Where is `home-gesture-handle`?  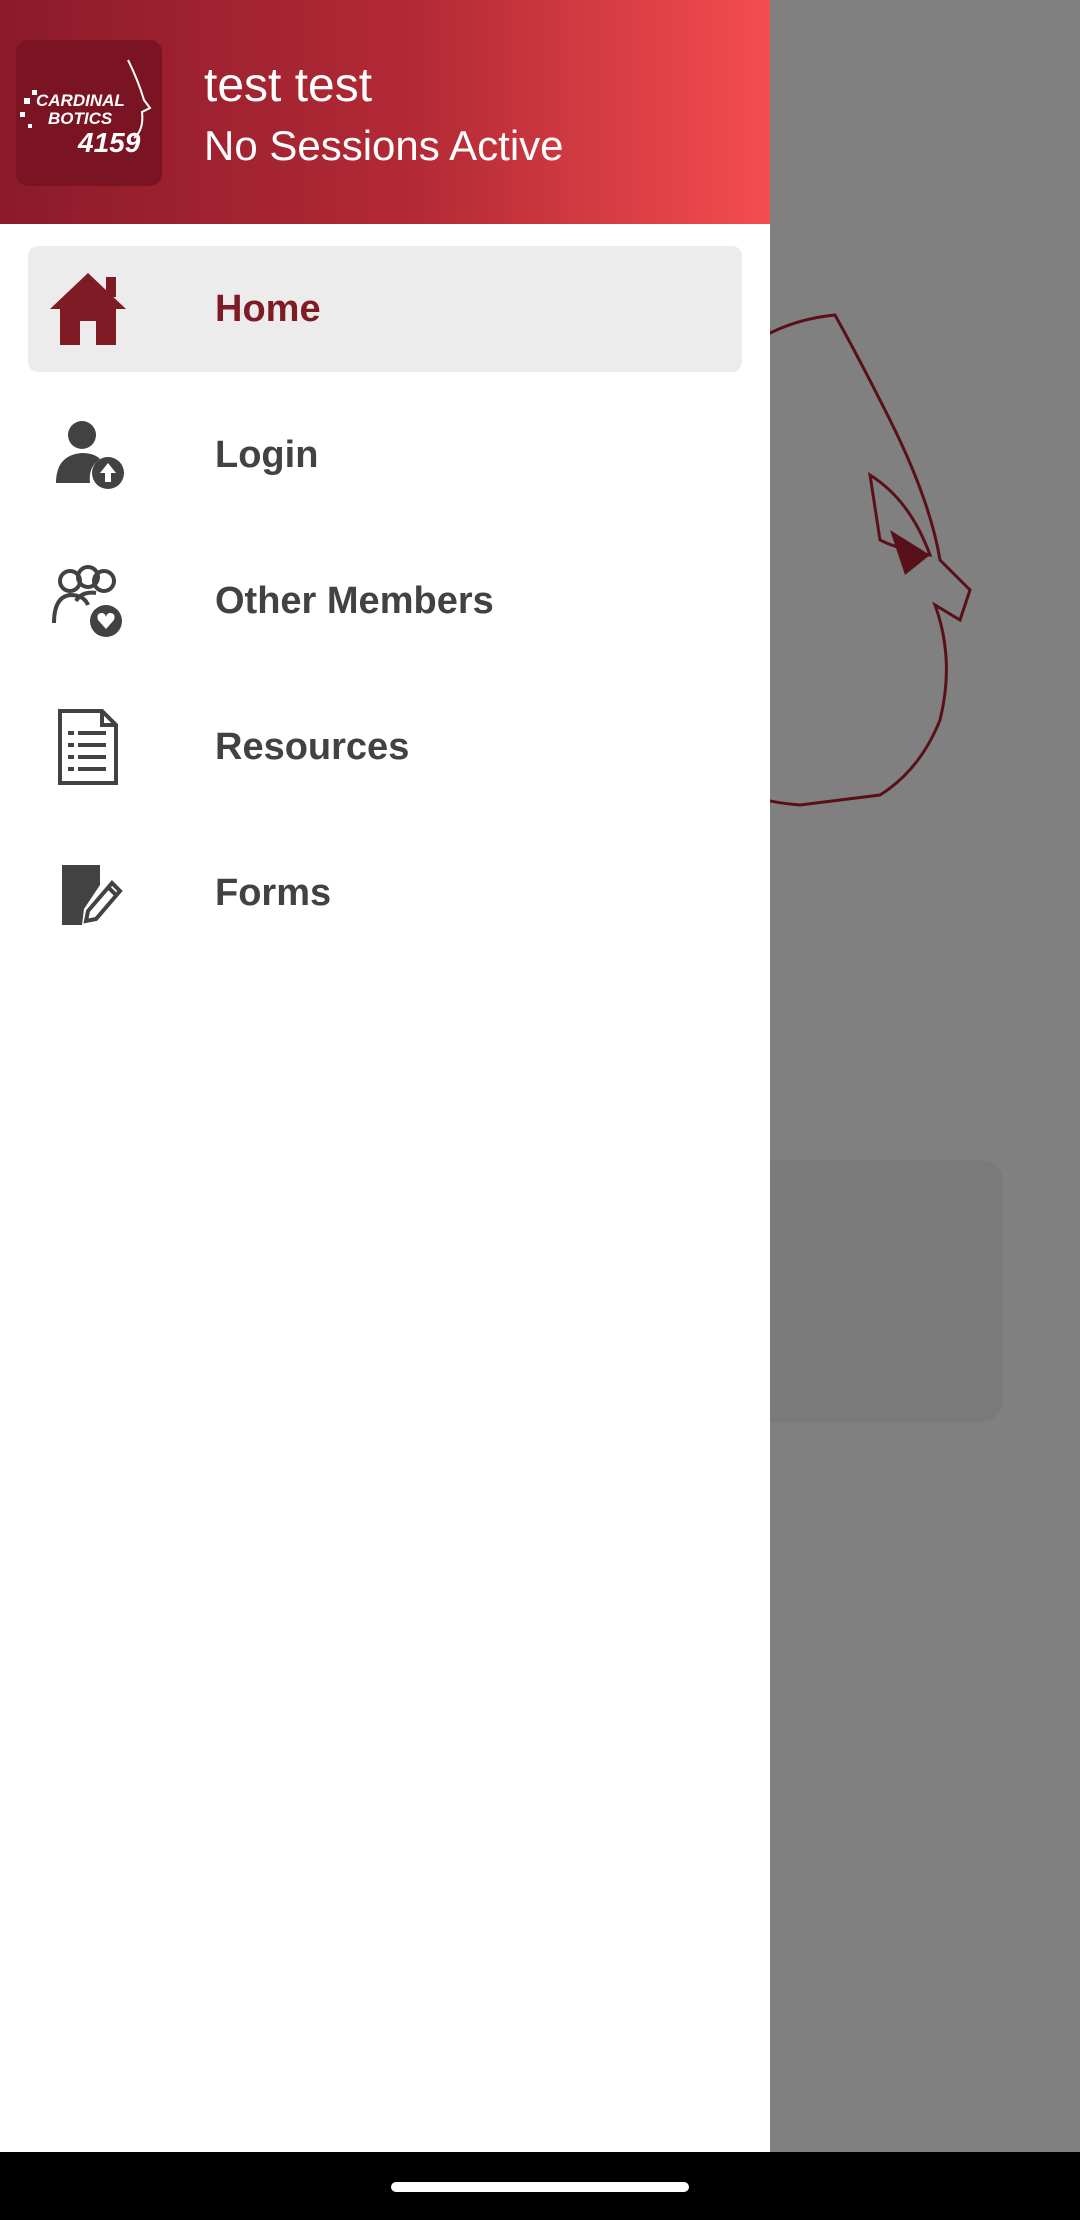 home-gesture-handle is located at coordinates (540, 2187).